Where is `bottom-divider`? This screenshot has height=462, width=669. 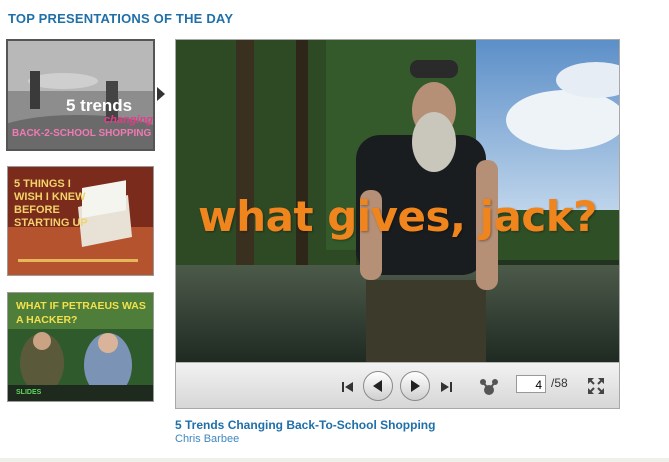 bottom-divider is located at coordinates (334, 460).